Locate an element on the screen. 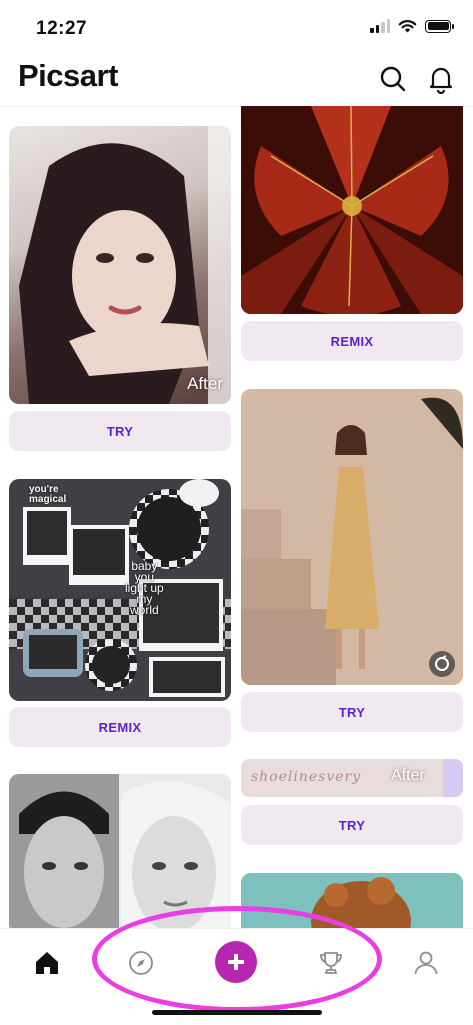  portrait-image is located at coordinates (125, 265).